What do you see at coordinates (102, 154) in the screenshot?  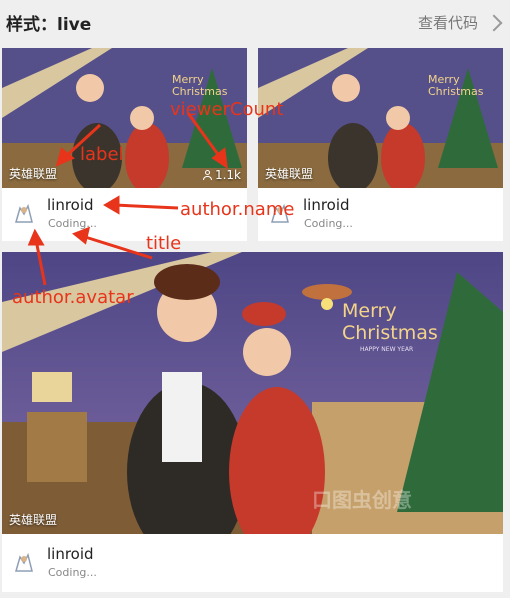 I see `annotation-label: label` at bounding box center [102, 154].